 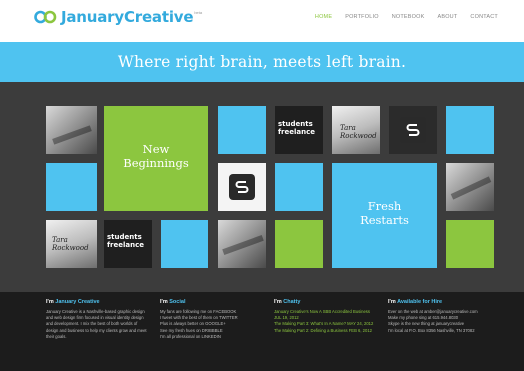 I want to click on footer-contact-heading: I'm Available for Hire, so click(x=415, y=302).